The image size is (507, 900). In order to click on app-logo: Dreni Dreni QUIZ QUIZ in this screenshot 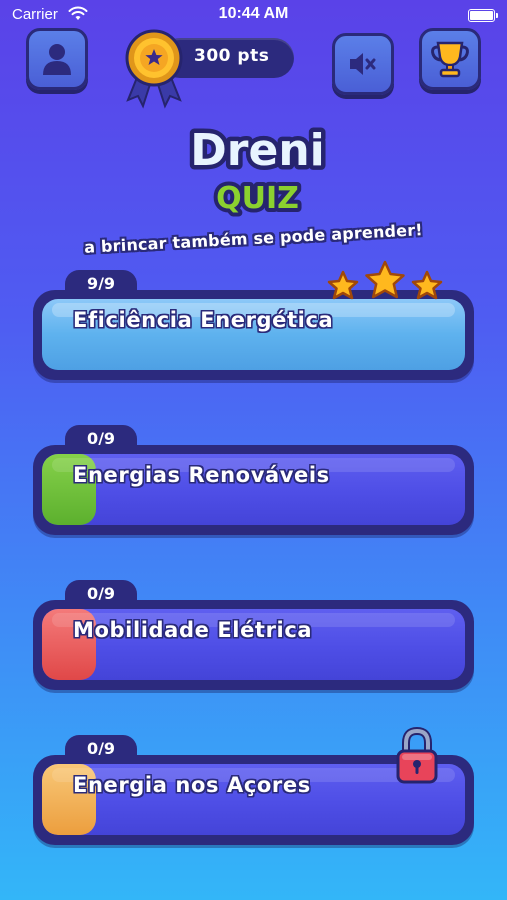, I will do `click(257, 171)`.